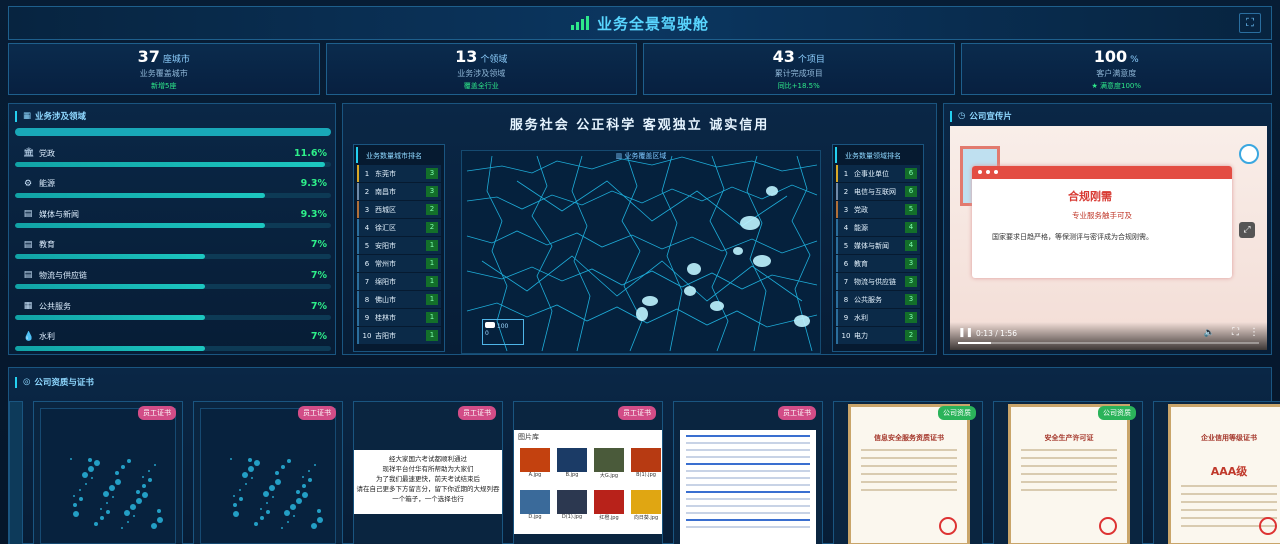 The image size is (1280, 544). What do you see at coordinates (878, 281) in the screenshot?
I see `rank-row: 7 物流与供应链 3` at bounding box center [878, 281].